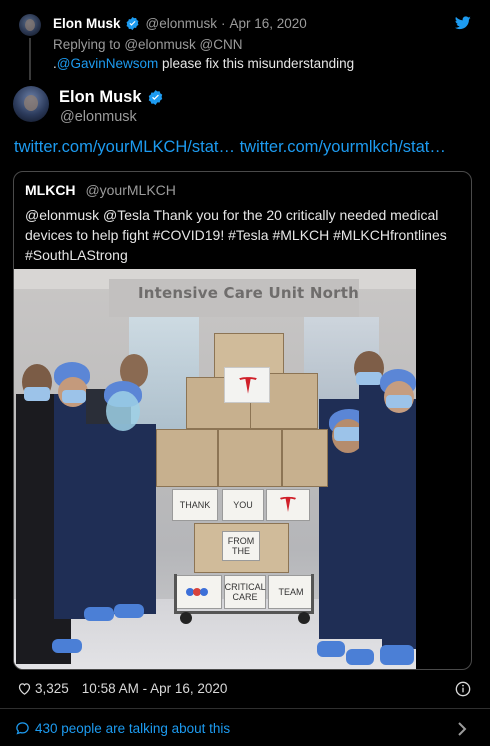 The height and width of the screenshot is (746, 490). What do you see at coordinates (183, 44) in the screenshot?
I see `replying-to-mentions: @elonmusk @CNN` at bounding box center [183, 44].